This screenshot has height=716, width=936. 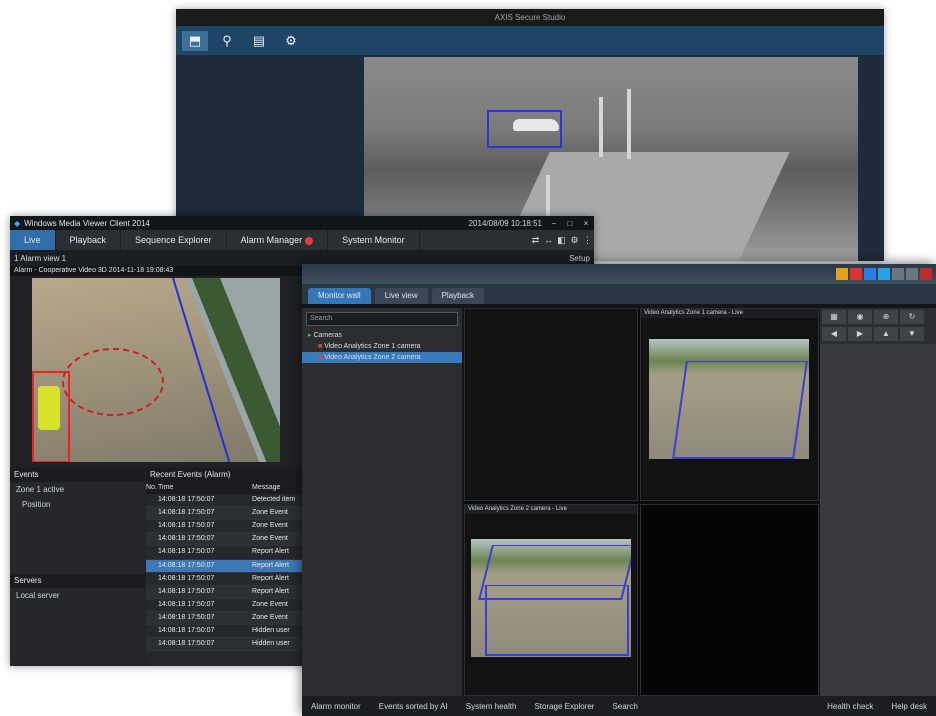 What do you see at coordinates (259, 41) in the screenshot?
I see `document-icon: ▤` at bounding box center [259, 41].